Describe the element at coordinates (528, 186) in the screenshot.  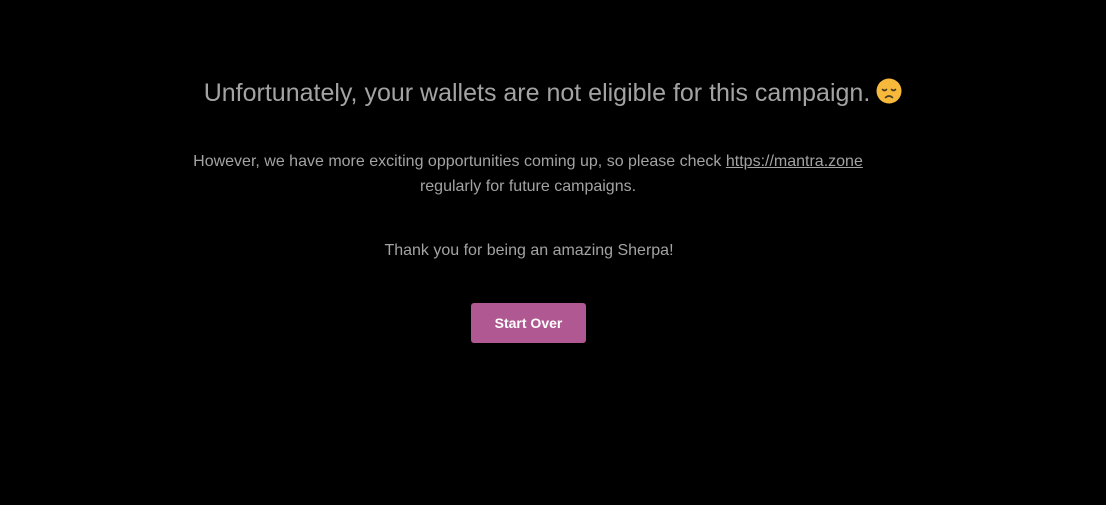
I see `info-text-end: regularly for future campaigns.` at that location.